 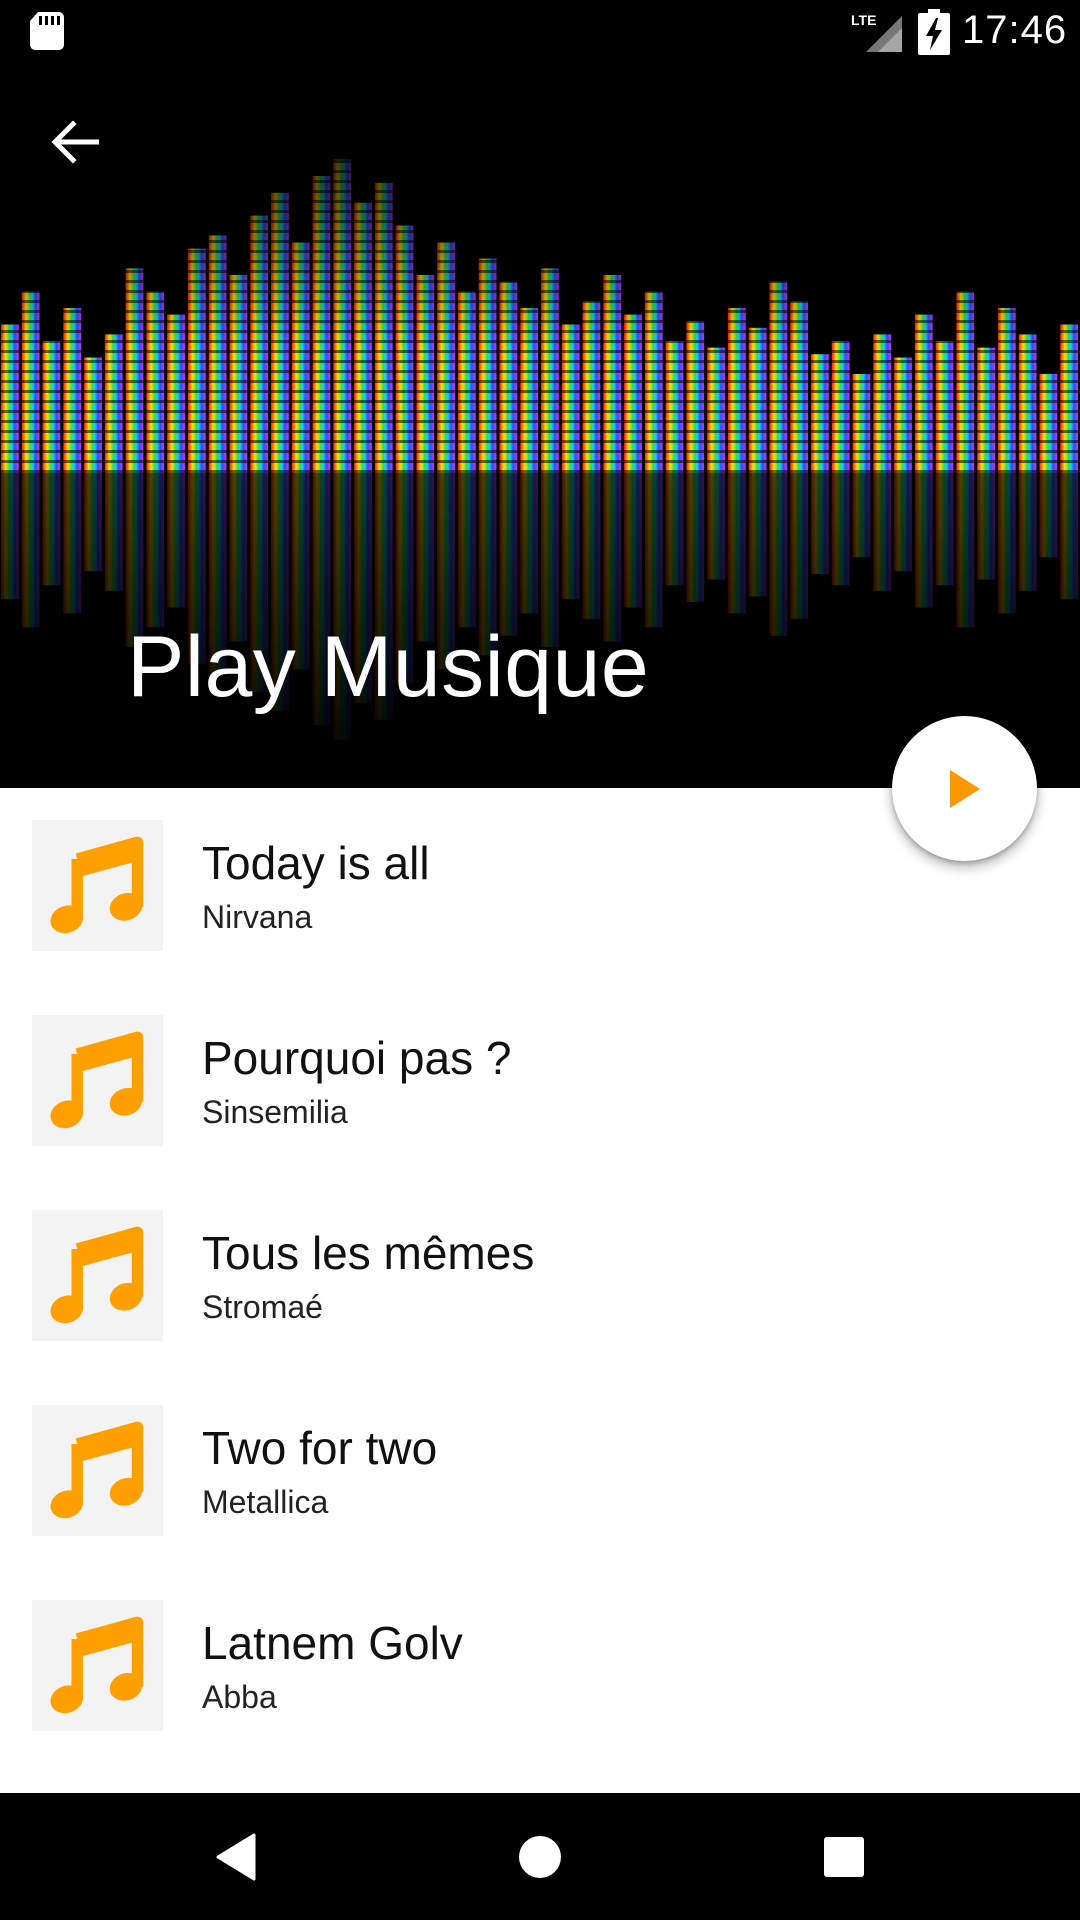 I want to click on play-icon, so click(x=964, y=788).